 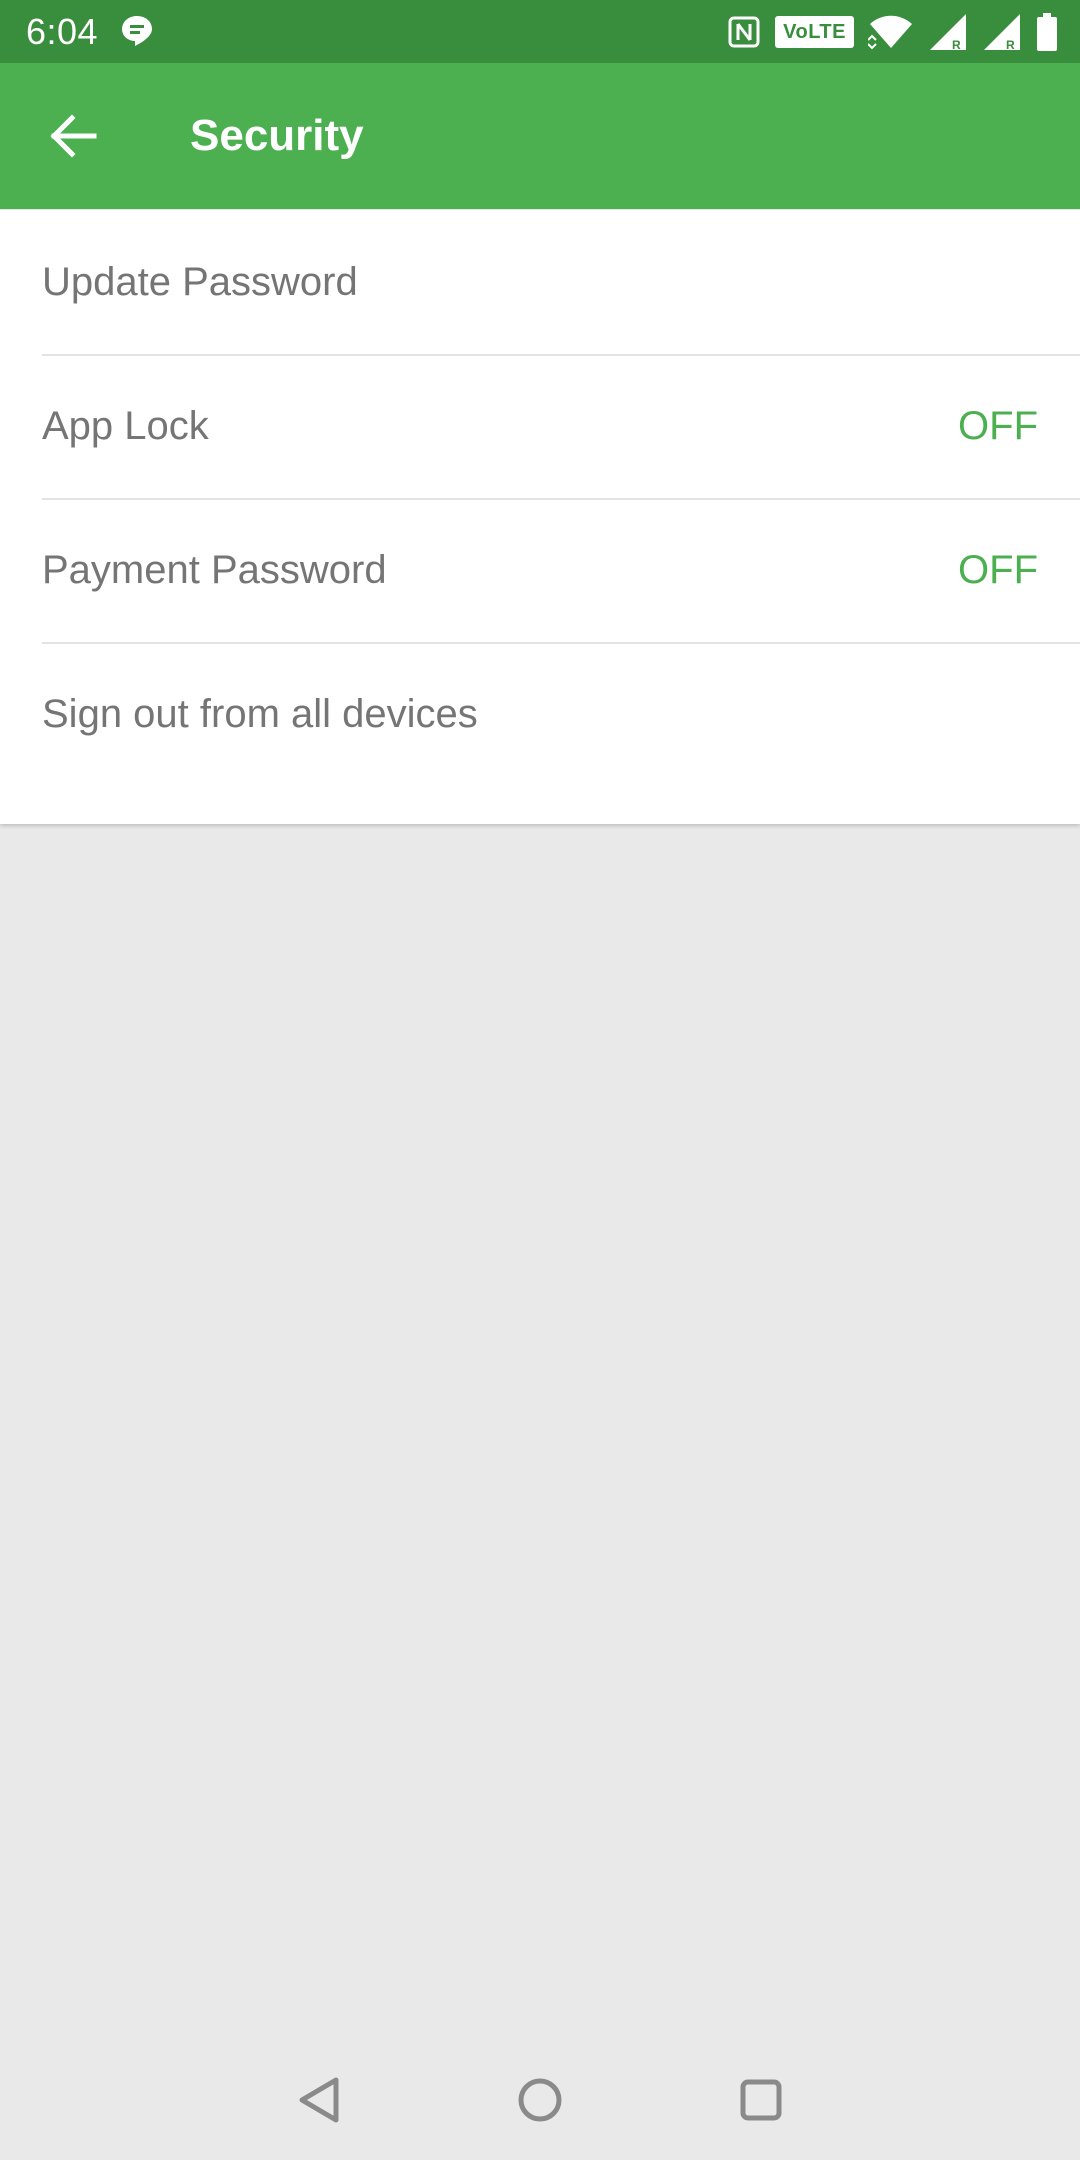 I want to click on status-icons: VoLTE R R, so click(x=892, y=32).